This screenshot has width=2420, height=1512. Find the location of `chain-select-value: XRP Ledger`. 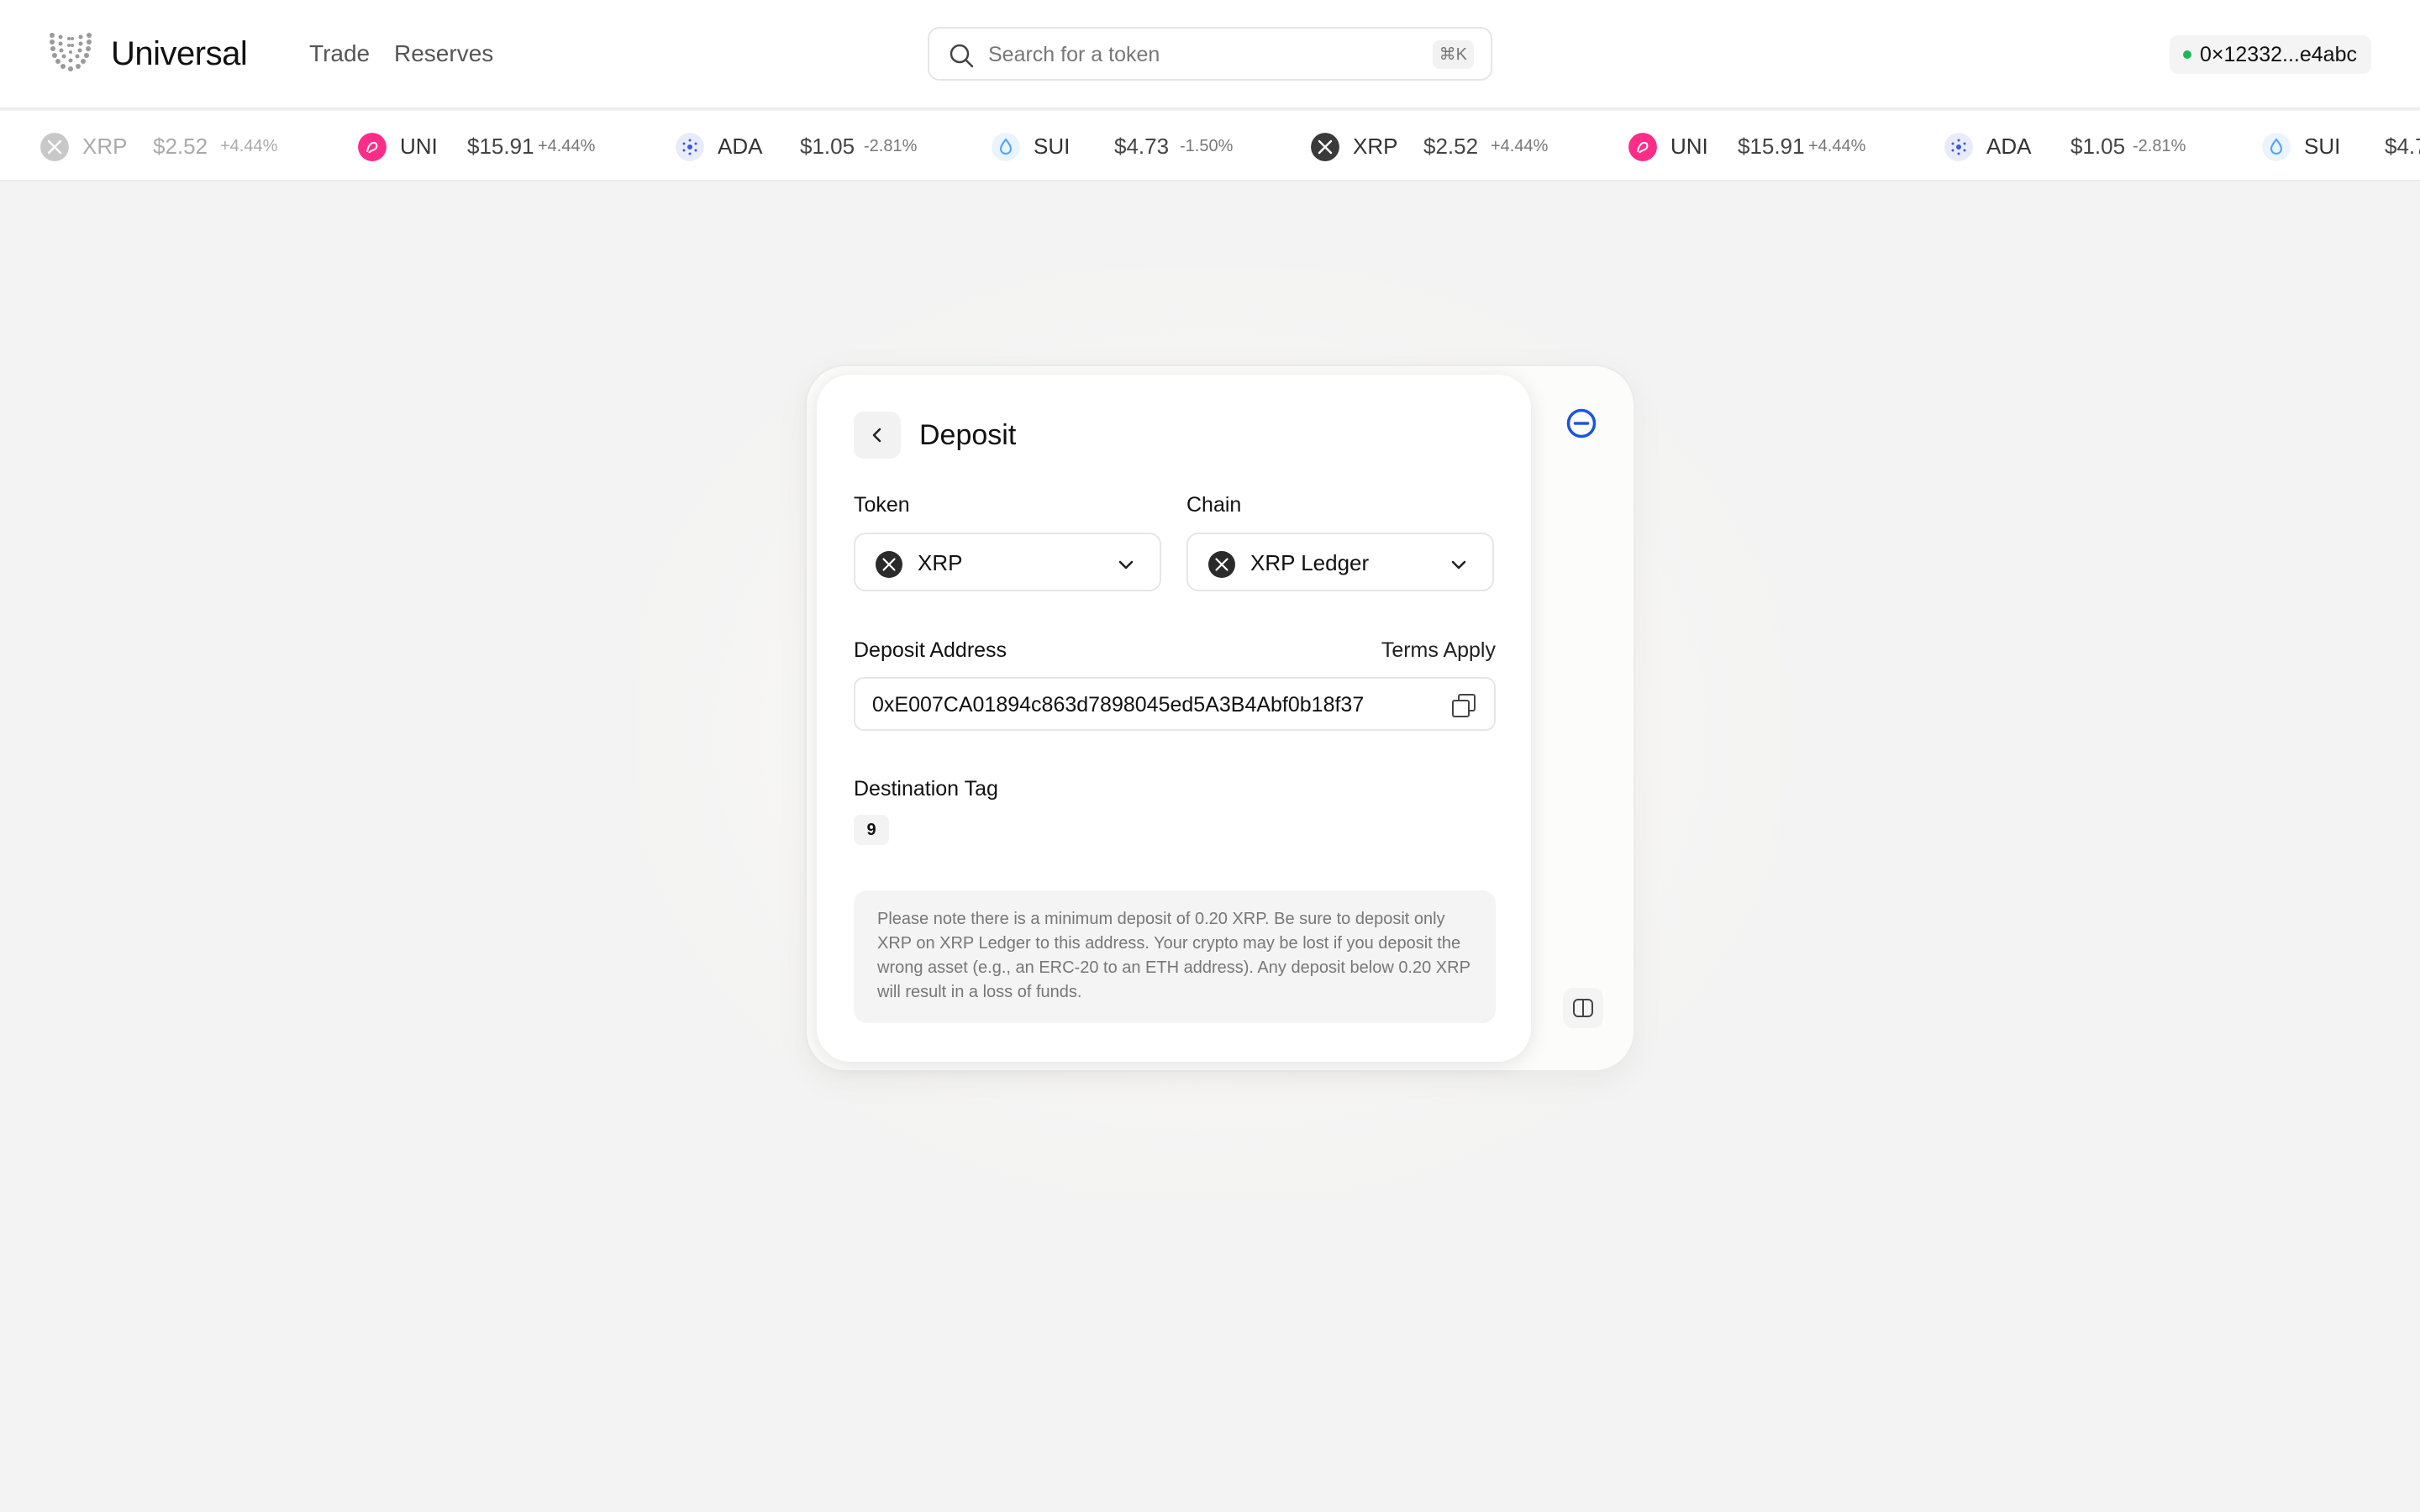

chain-select-value: XRP Ledger is located at coordinates (1310, 562).